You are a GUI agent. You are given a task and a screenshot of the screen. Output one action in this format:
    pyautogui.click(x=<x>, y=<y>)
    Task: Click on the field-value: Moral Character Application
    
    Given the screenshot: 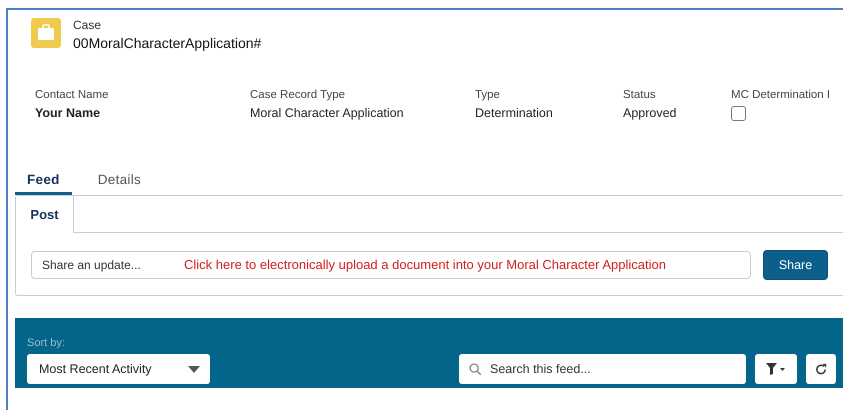 What is the action you would take?
    pyautogui.click(x=327, y=113)
    